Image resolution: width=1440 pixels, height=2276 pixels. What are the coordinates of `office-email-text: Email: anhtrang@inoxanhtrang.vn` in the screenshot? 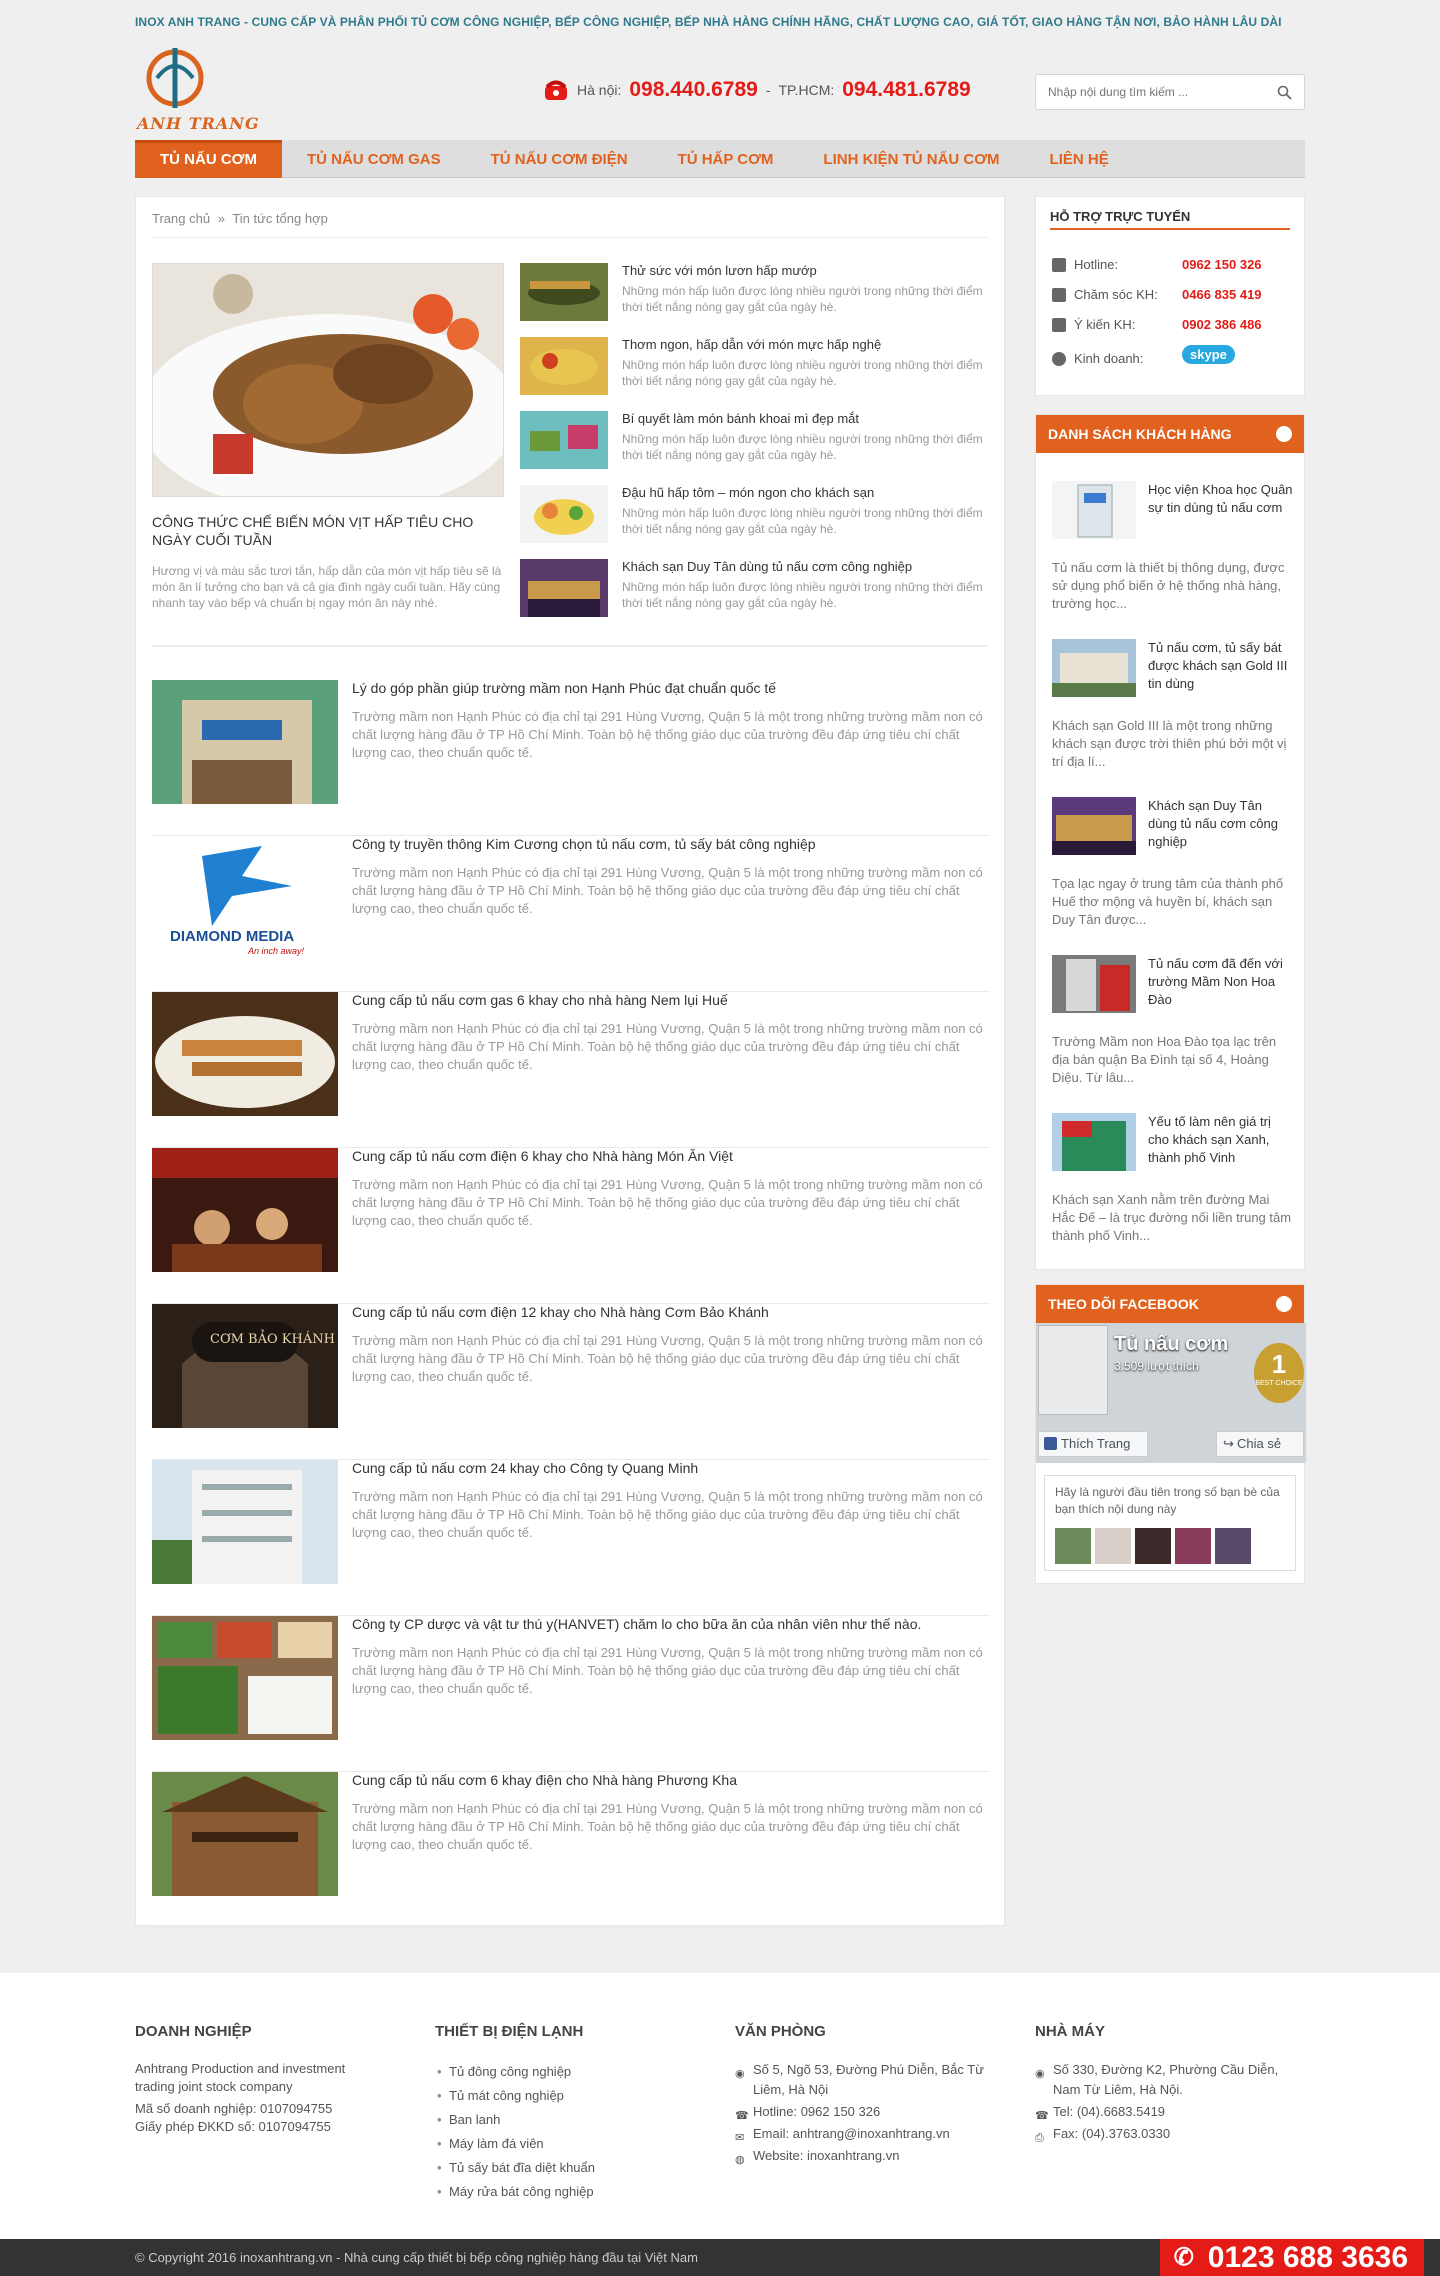 It's located at (851, 2133).